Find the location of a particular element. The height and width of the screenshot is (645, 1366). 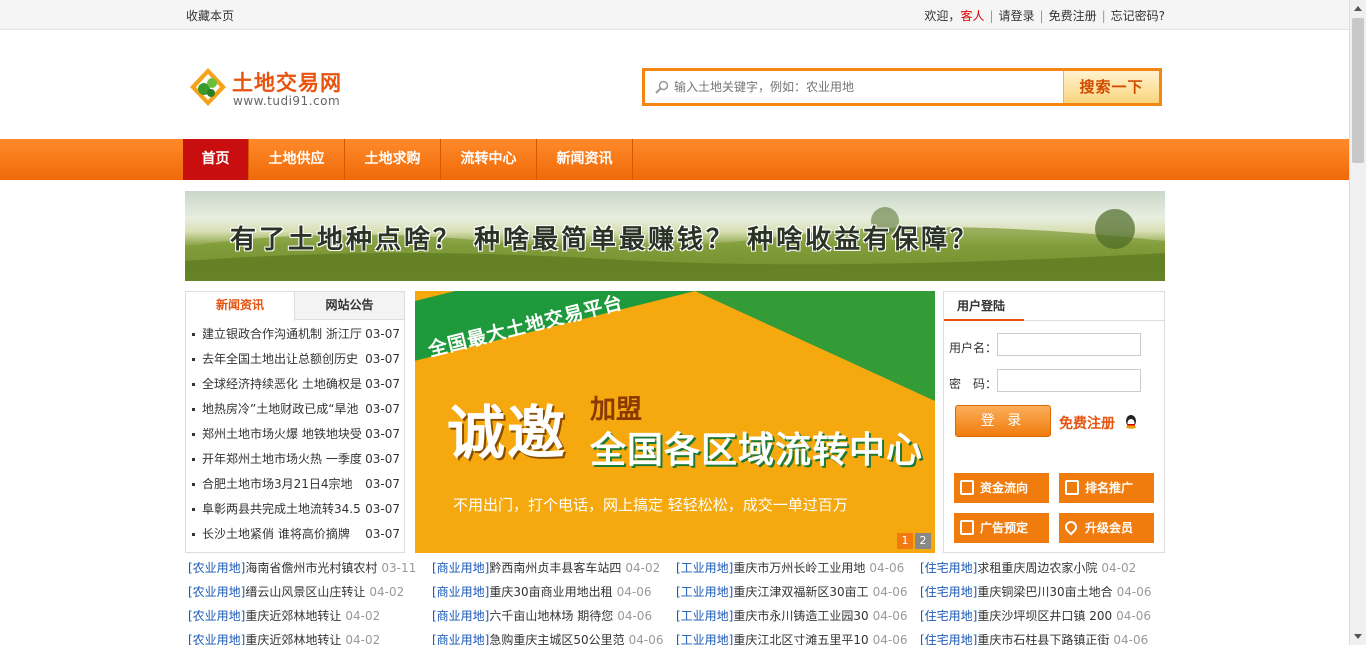

listing-item: [商业用地]急购重庆主城区50公里范 04-06 is located at coordinates (552, 638).